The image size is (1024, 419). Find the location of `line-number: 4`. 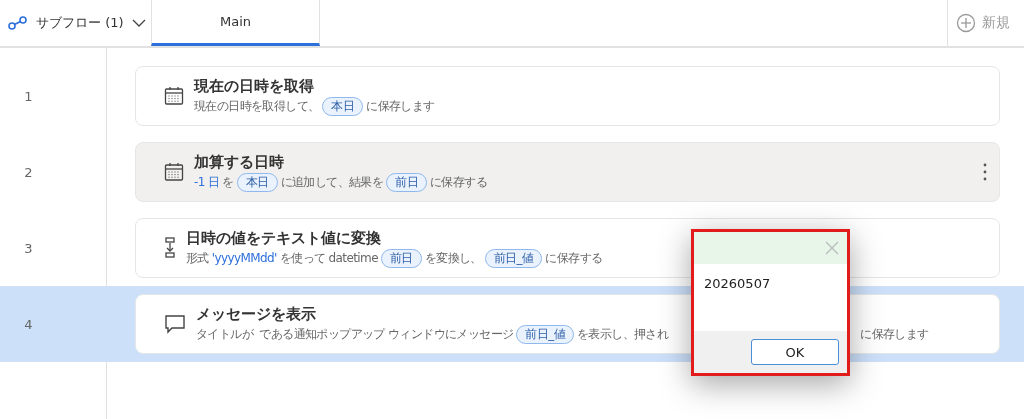

line-number: 4 is located at coordinates (28, 324).